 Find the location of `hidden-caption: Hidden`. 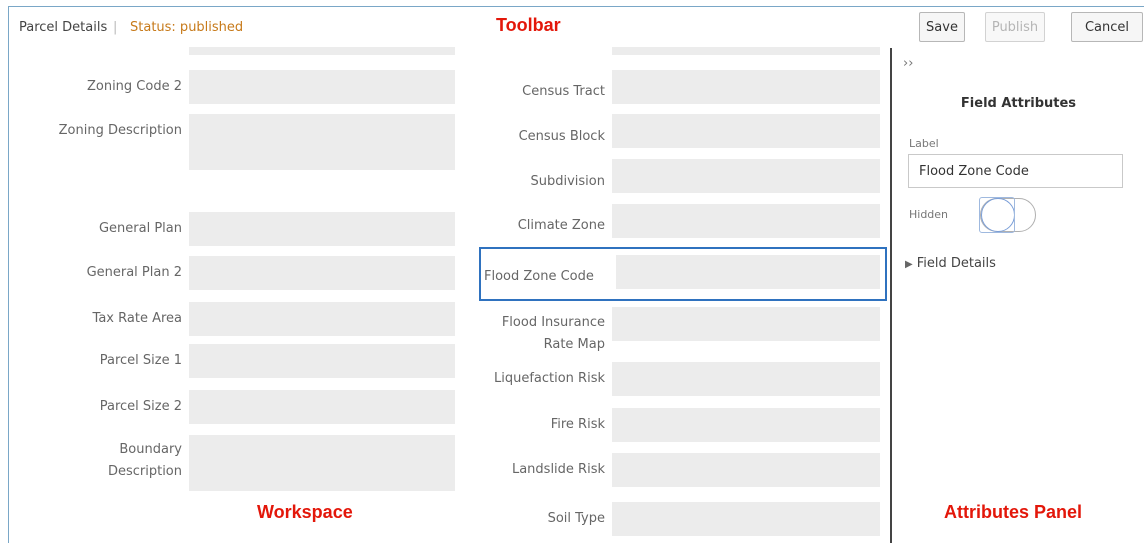

hidden-caption: Hidden is located at coordinates (929, 214).